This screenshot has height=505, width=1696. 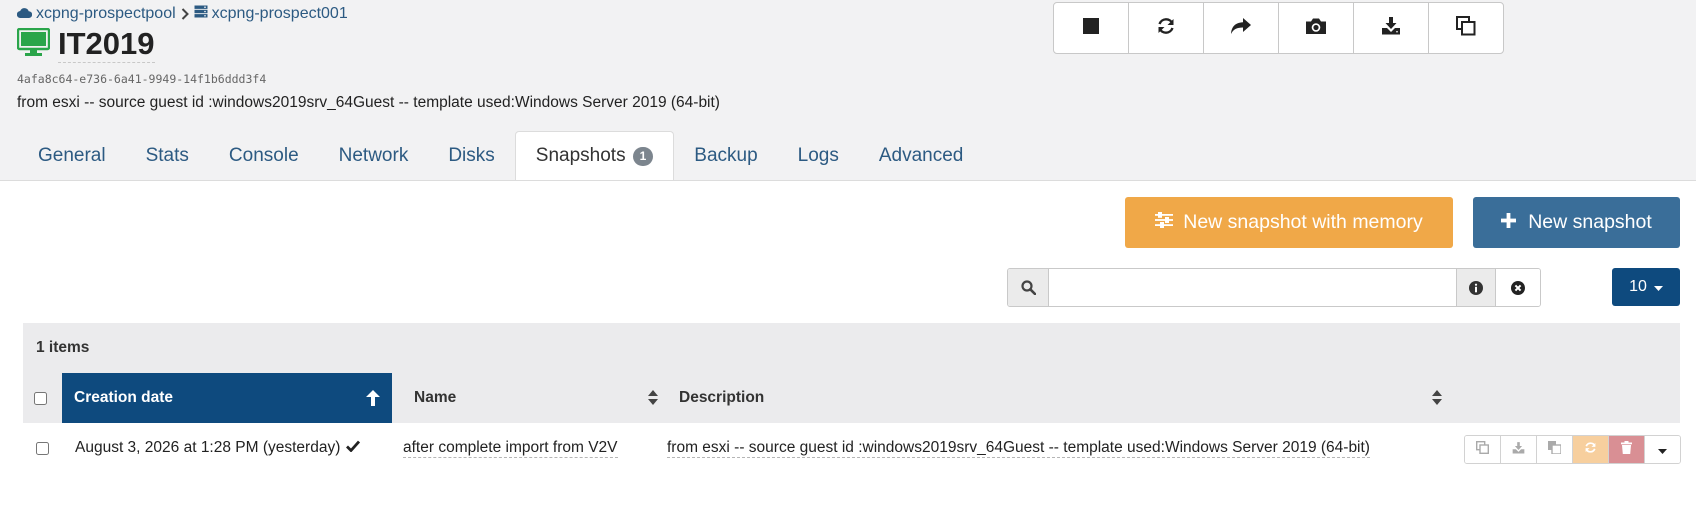 I want to click on tab-advanced: Advanced, so click(x=921, y=156).